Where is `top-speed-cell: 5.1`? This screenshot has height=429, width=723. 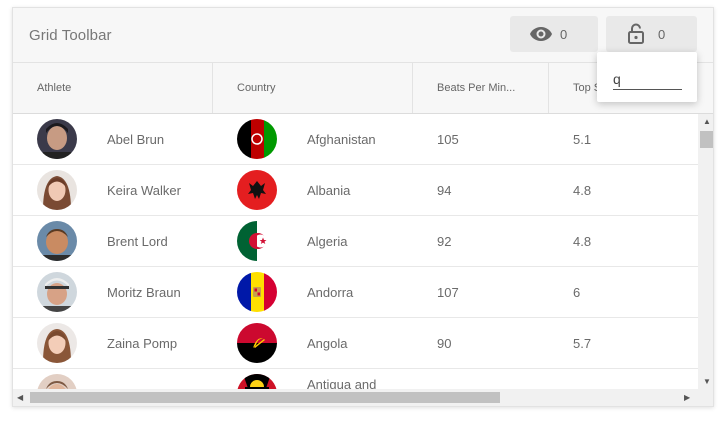 top-speed-cell: 5.1 is located at coordinates (623, 139).